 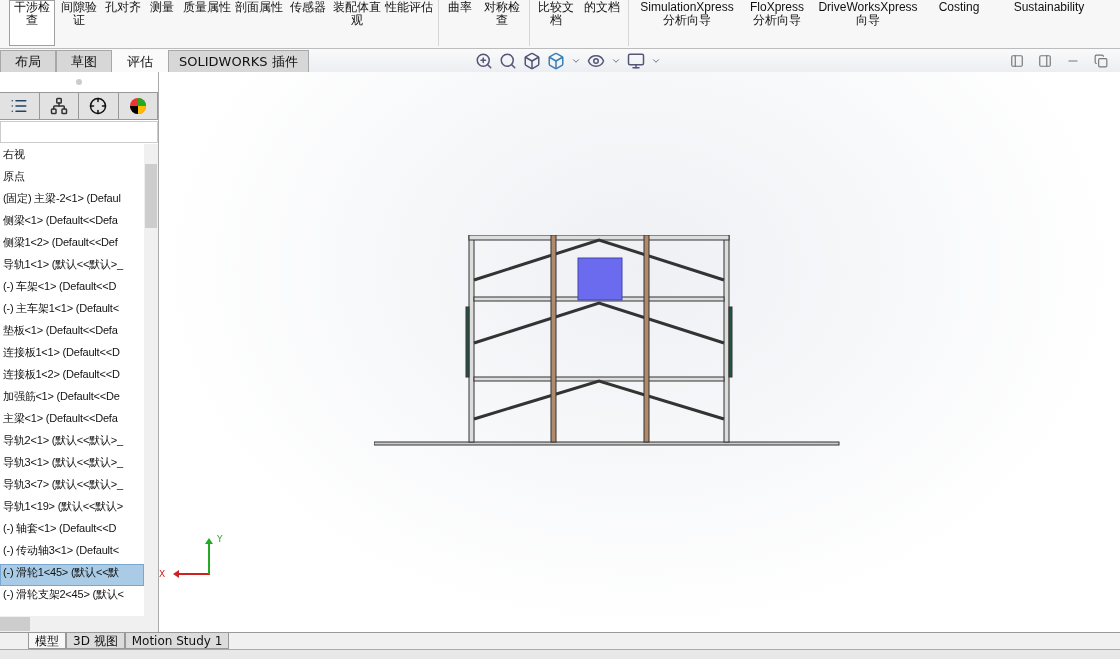 I want to click on color-wheel-icon, so click(x=137, y=106).